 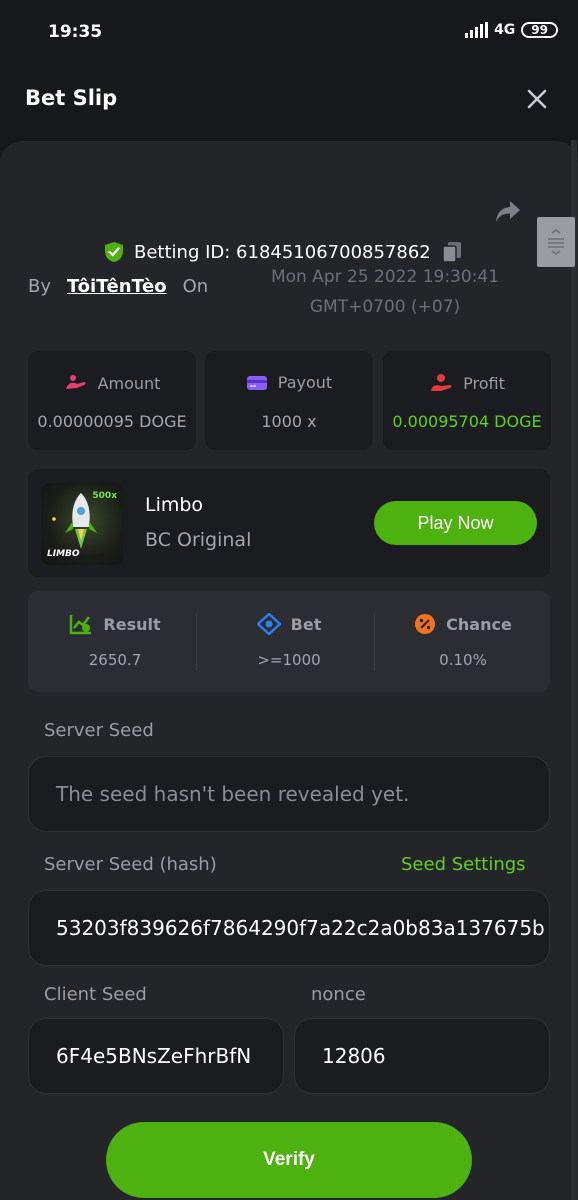 What do you see at coordinates (289, 794) in the screenshot?
I see `server-seed-field: The seed hasn't been revealed yet.` at bounding box center [289, 794].